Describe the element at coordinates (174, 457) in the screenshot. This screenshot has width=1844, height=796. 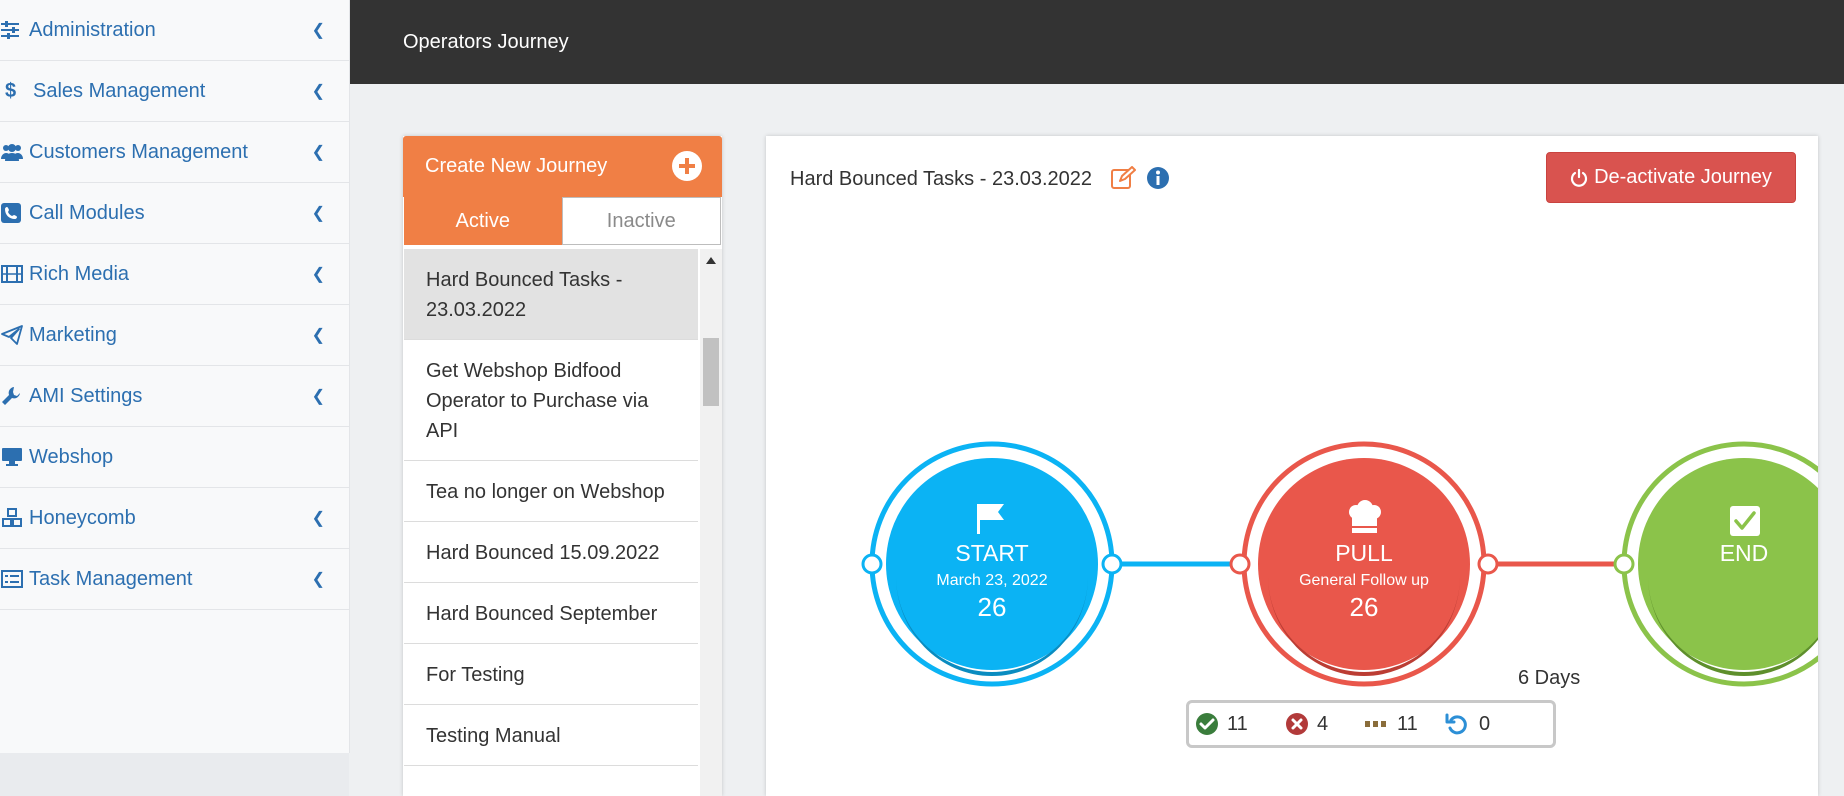
I see `sidebar-item-webshop: Webshop` at that location.